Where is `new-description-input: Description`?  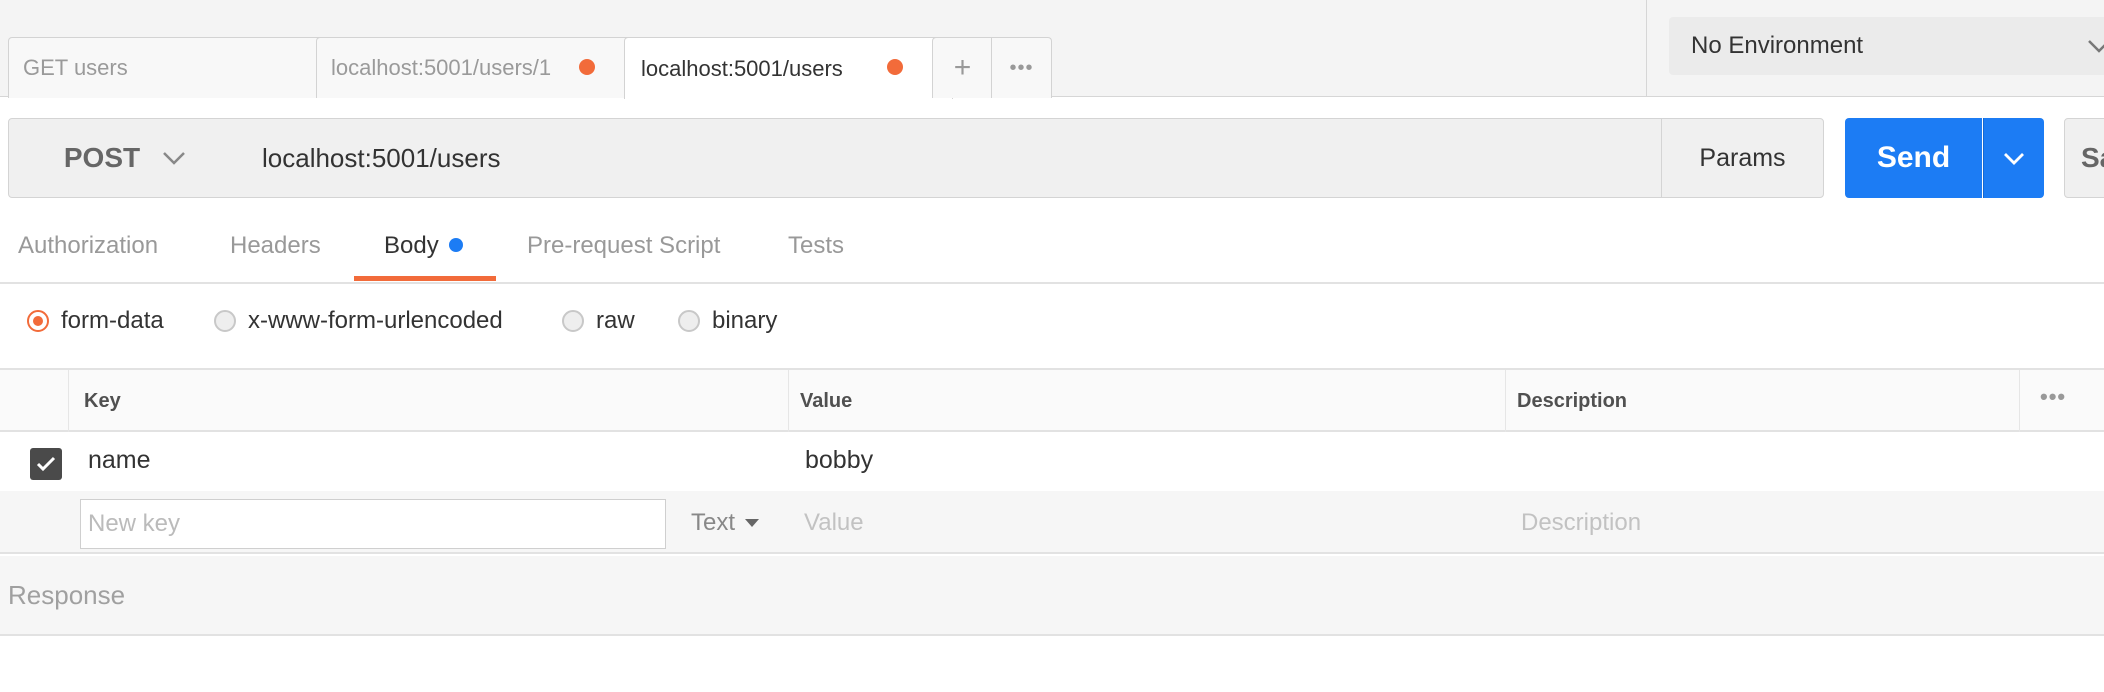 new-description-input: Description is located at coordinates (1581, 523).